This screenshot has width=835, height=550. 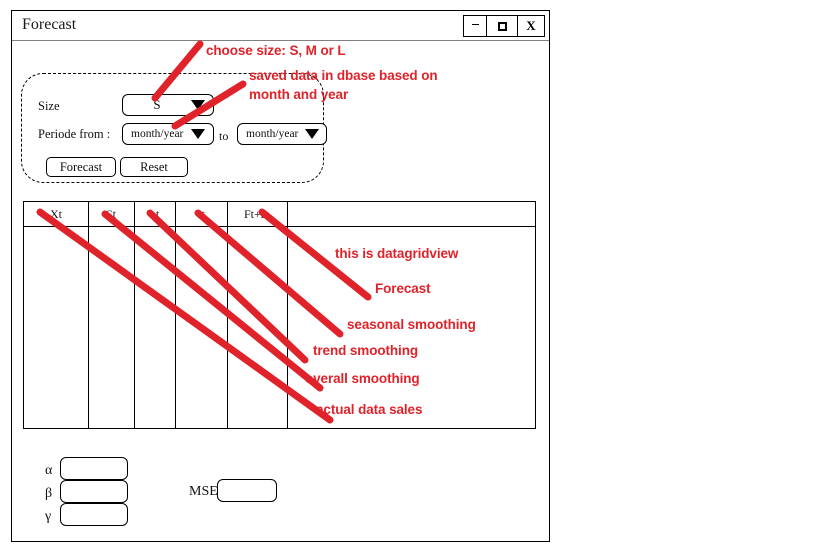 What do you see at coordinates (154, 214) in the screenshot?
I see `grid-column-header-bt: bt` at bounding box center [154, 214].